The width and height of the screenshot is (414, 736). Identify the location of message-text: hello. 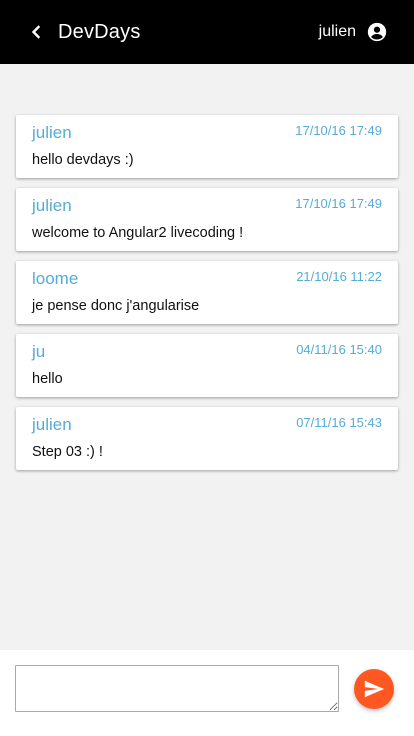
(47, 379).